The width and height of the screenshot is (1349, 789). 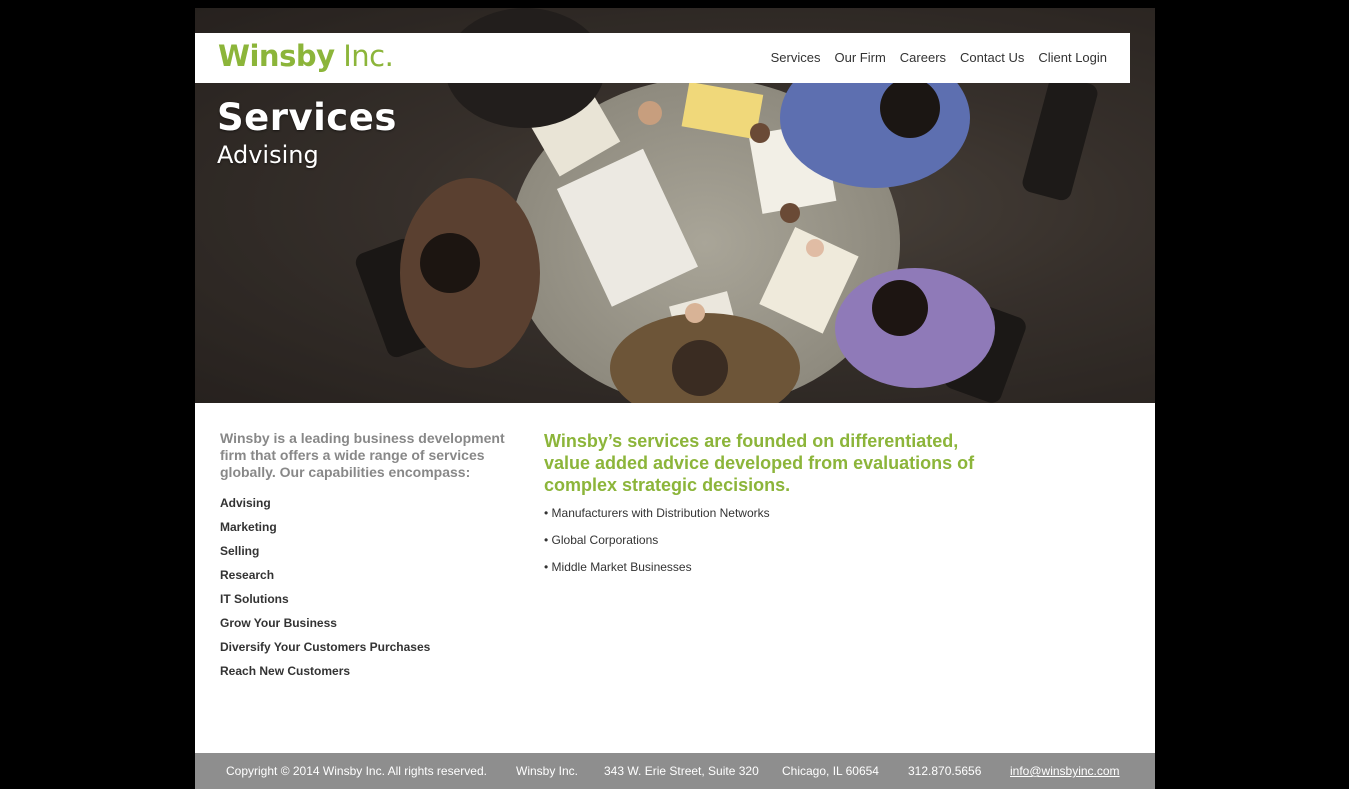 I want to click on footer-phone: 312.870.5656, so click(x=945, y=771).